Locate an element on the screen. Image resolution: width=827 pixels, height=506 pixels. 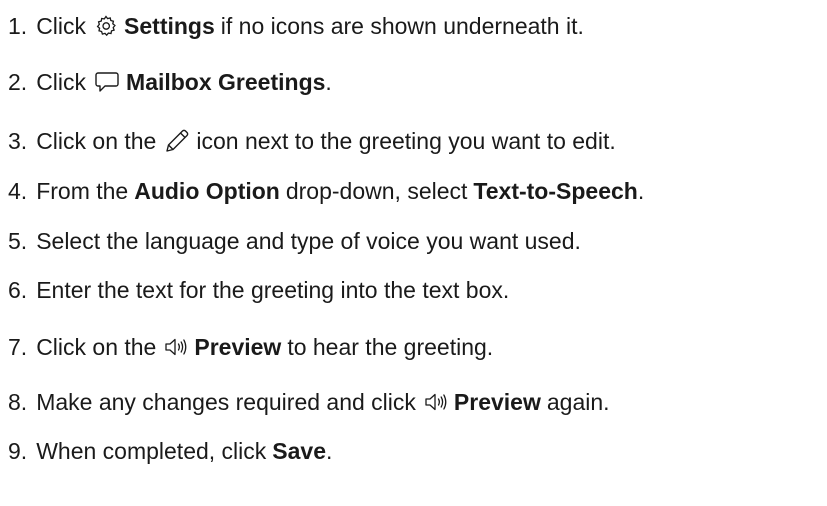
step-text: From the is located at coordinates (82, 191).